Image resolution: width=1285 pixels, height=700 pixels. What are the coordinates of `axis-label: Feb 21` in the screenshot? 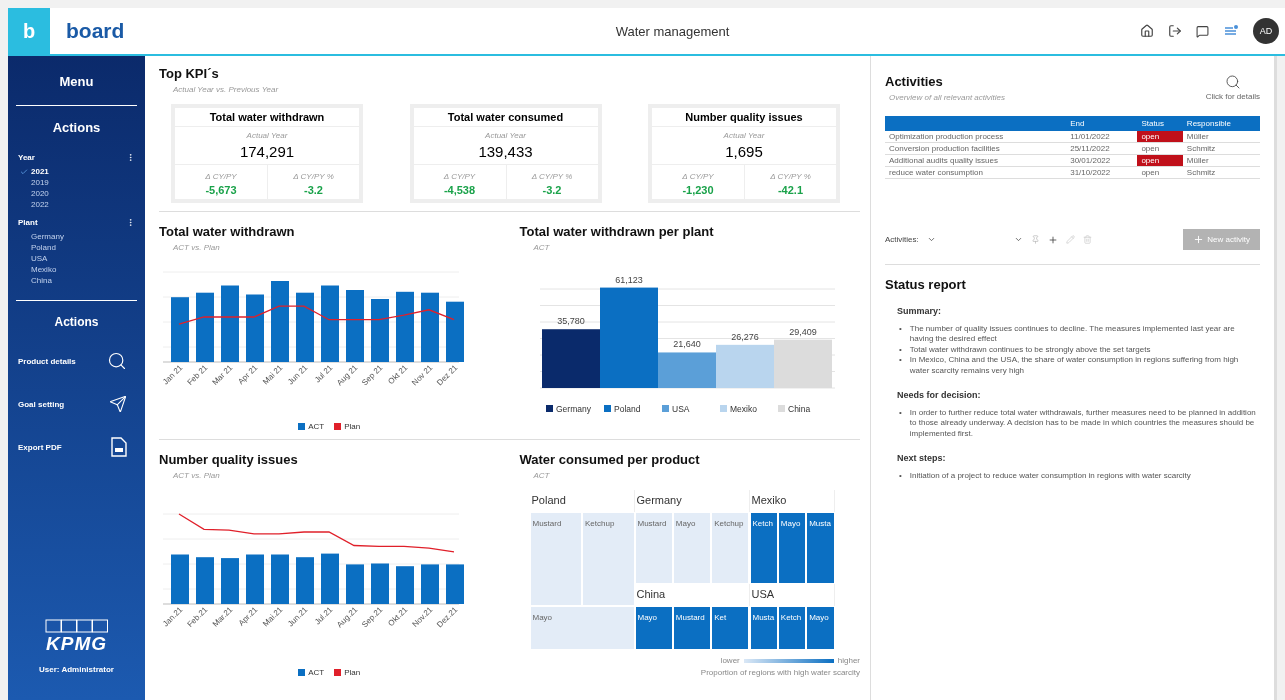 It's located at (197, 375).